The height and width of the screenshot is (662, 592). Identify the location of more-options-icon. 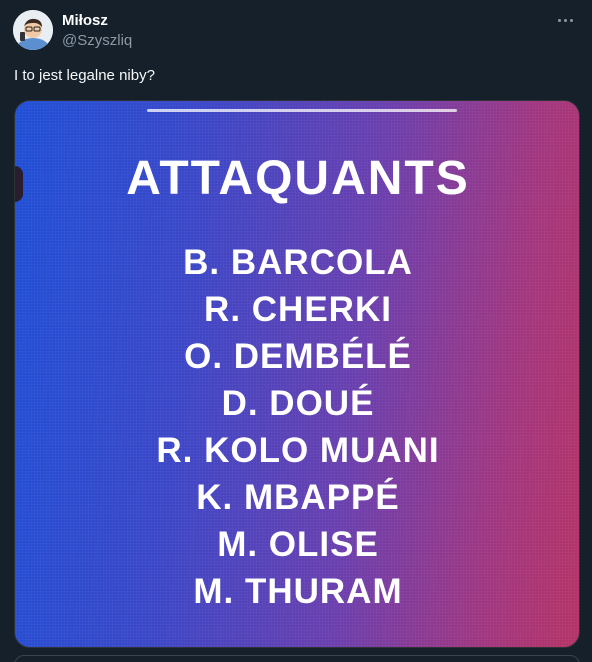
(565, 20).